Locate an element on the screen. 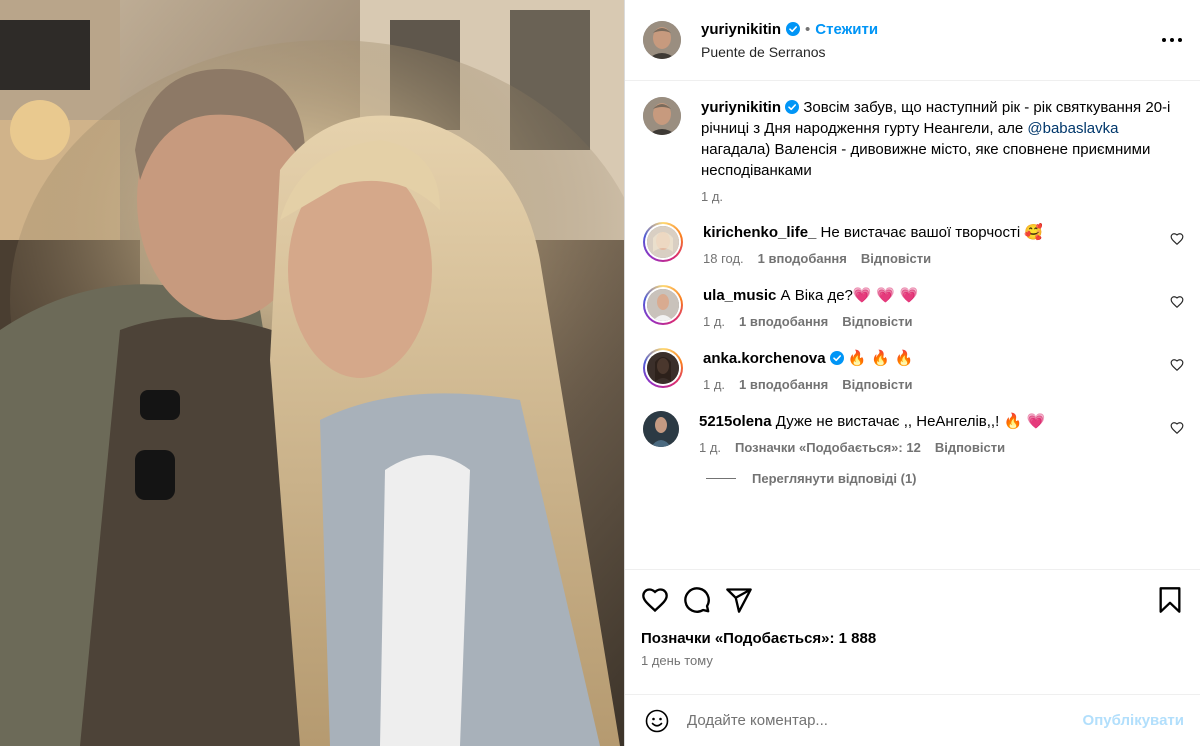 The image size is (1200, 746). comment-emoji: 🔥 💗 is located at coordinates (1024, 421).